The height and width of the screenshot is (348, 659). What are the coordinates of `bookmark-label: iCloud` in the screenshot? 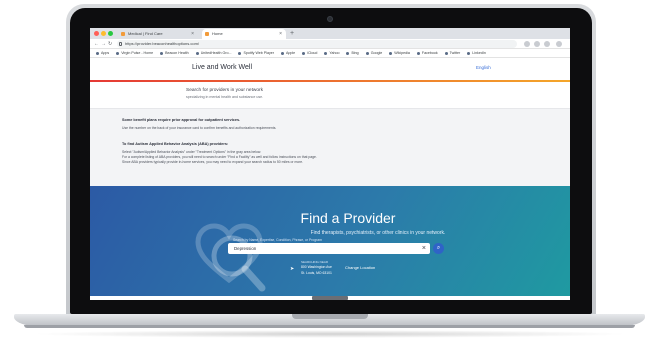 It's located at (312, 53).